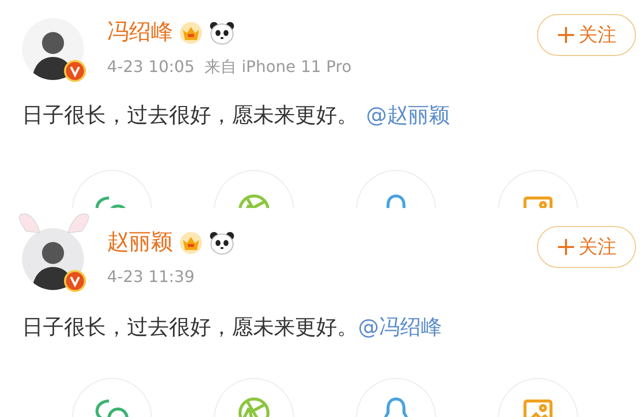 This screenshot has height=417, width=641. I want to click on author-name: 赵丽颖, so click(140, 243).